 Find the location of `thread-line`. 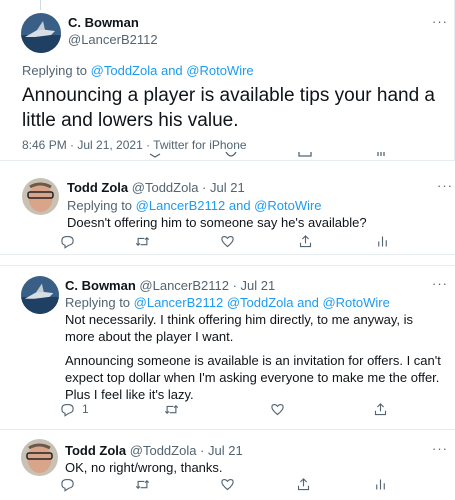

thread-line is located at coordinates (40, 5).